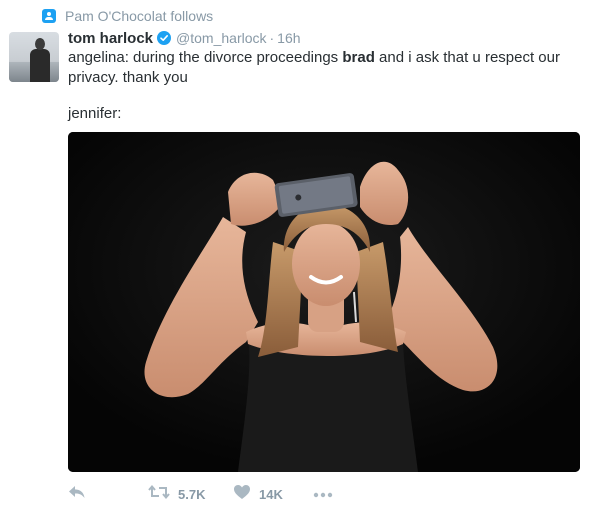 The width and height of the screenshot is (590, 516). I want to click on avatar, so click(34, 57).